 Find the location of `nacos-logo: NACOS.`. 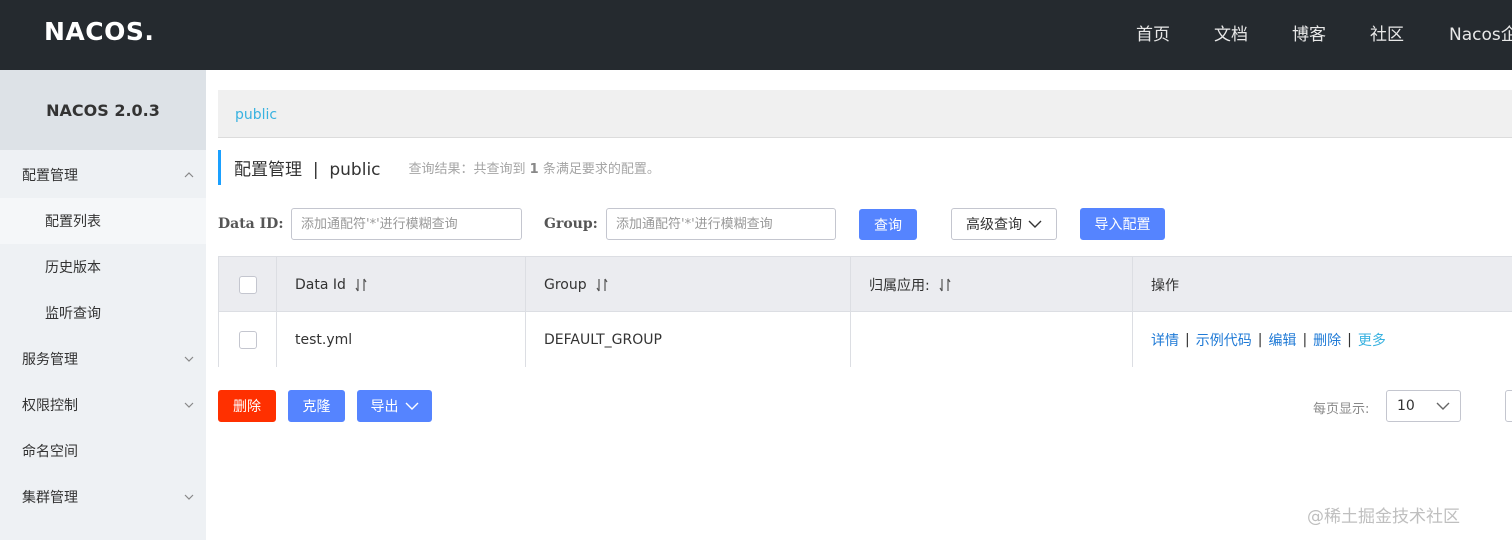

nacos-logo: NACOS. is located at coordinates (99, 31).